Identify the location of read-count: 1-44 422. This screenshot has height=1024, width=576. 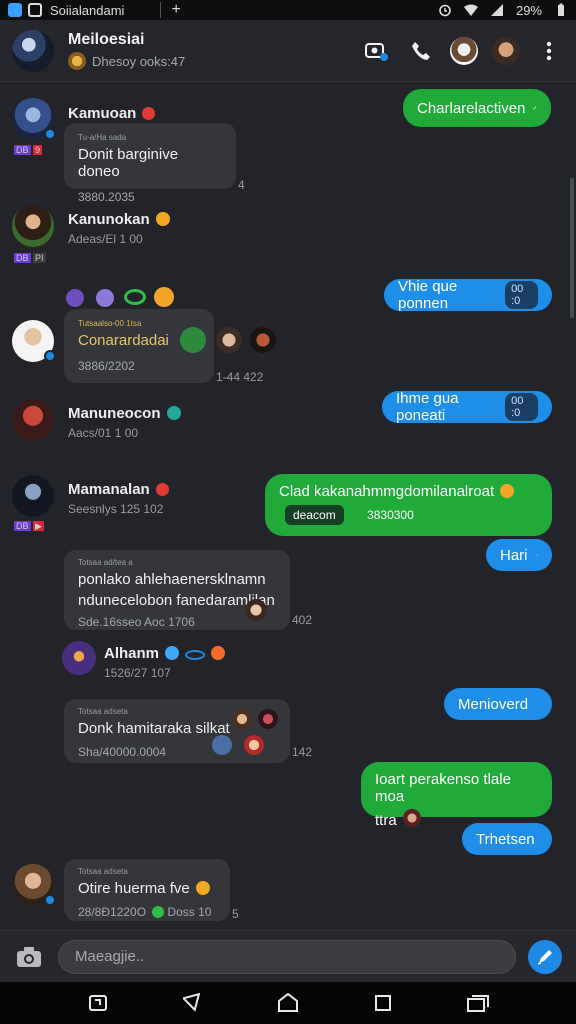
(240, 377).